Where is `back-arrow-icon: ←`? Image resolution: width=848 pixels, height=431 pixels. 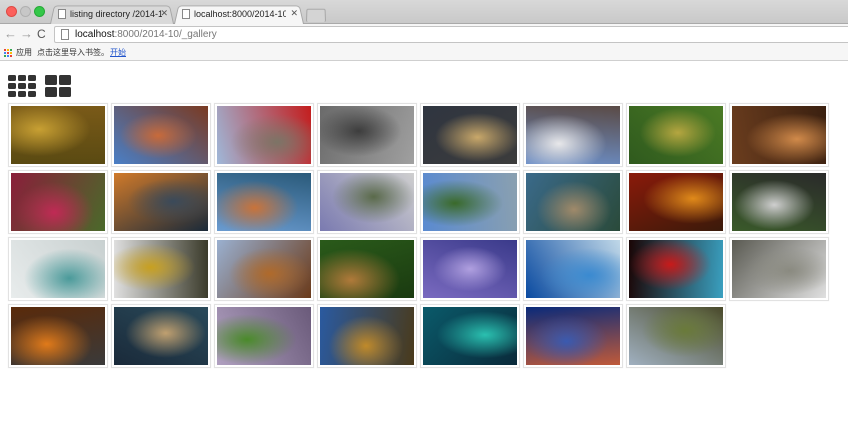
back-arrow-icon: ← is located at coordinates (10, 34).